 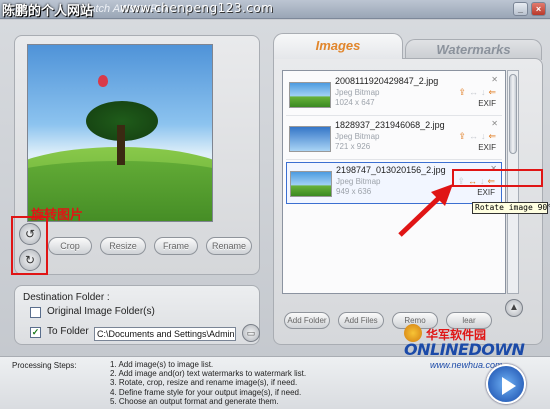 What do you see at coordinates (353, 146) in the screenshot?
I see `file-dimensions: 721 x 926` at bounding box center [353, 146].